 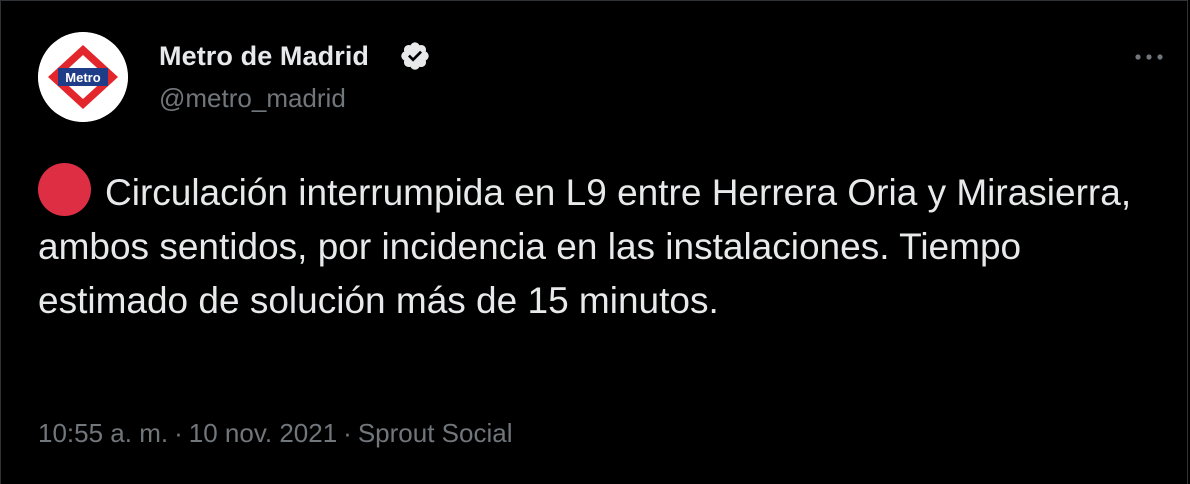 What do you see at coordinates (103, 433) in the screenshot?
I see `tweet-time: 10:55 a. m.` at bounding box center [103, 433].